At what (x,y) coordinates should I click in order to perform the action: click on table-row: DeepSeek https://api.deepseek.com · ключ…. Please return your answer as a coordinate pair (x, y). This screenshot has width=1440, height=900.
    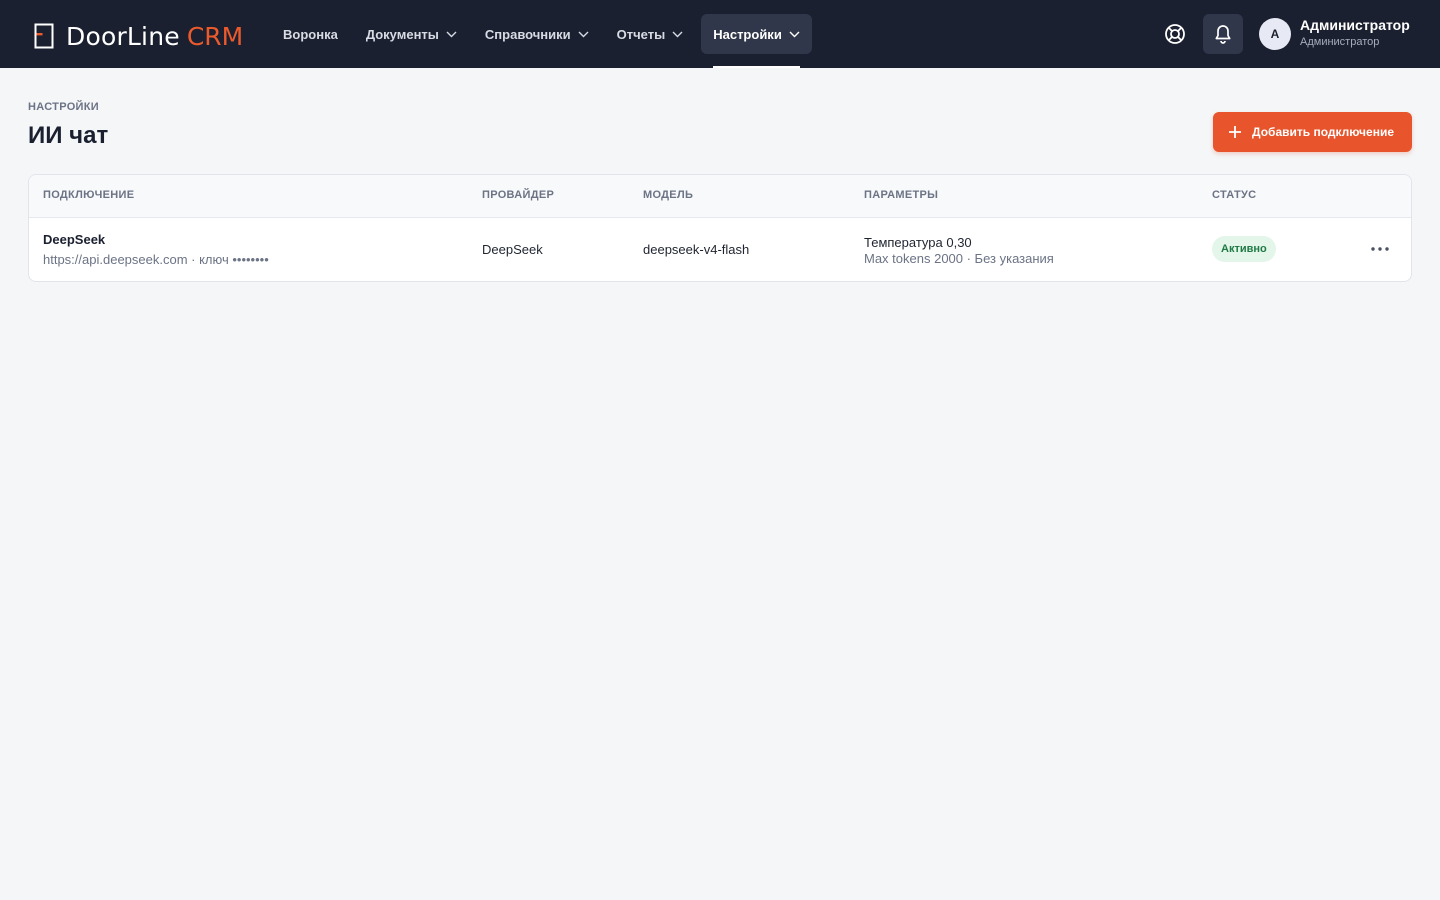
    Looking at the image, I should click on (720, 249).